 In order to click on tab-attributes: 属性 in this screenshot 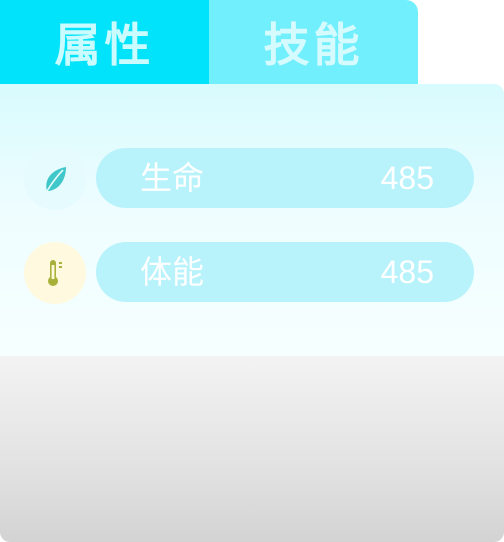, I will do `click(104, 42)`.